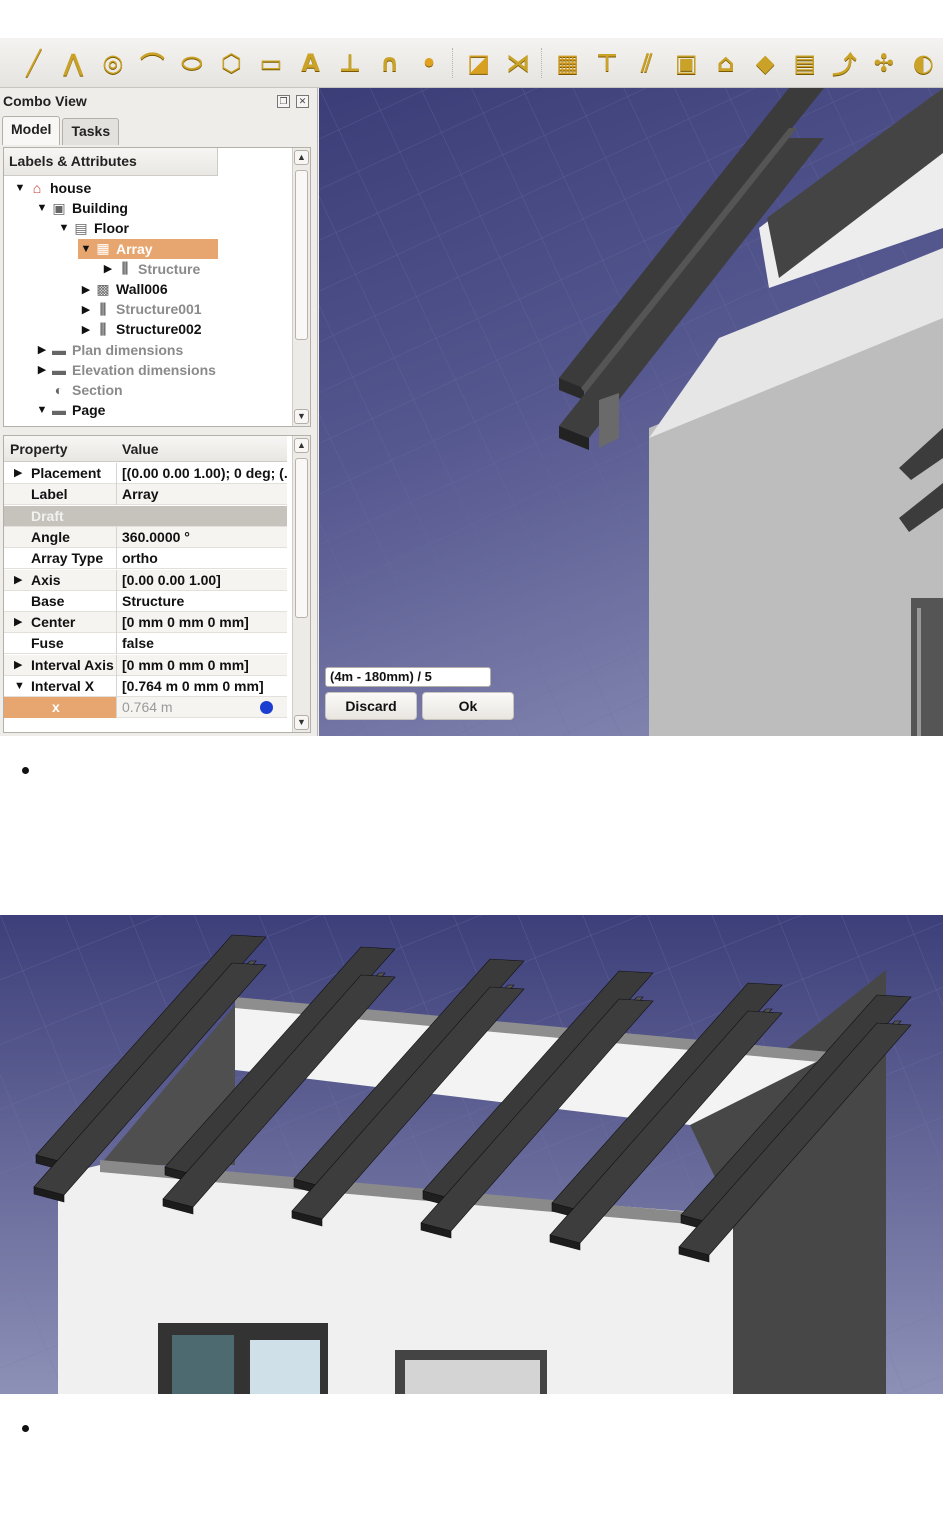 This screenshot has width=943, height=1532. What do you see at coordinates (283, 101) in the screenshot?
I see `float-panel-icon: ❐` at bounding box center [283, 101].